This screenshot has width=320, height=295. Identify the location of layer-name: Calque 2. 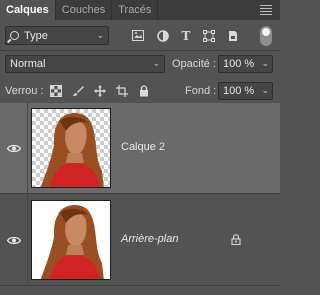
(143, 147).